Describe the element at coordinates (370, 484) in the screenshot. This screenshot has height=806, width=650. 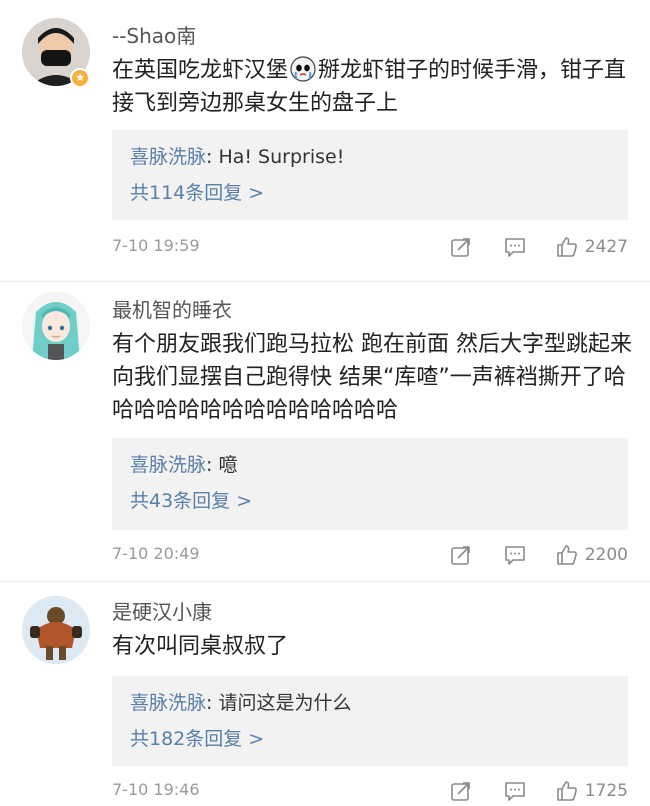
I see `reply-preview: 喜脉洗脉: 噫 共43条回复 >` at that location.